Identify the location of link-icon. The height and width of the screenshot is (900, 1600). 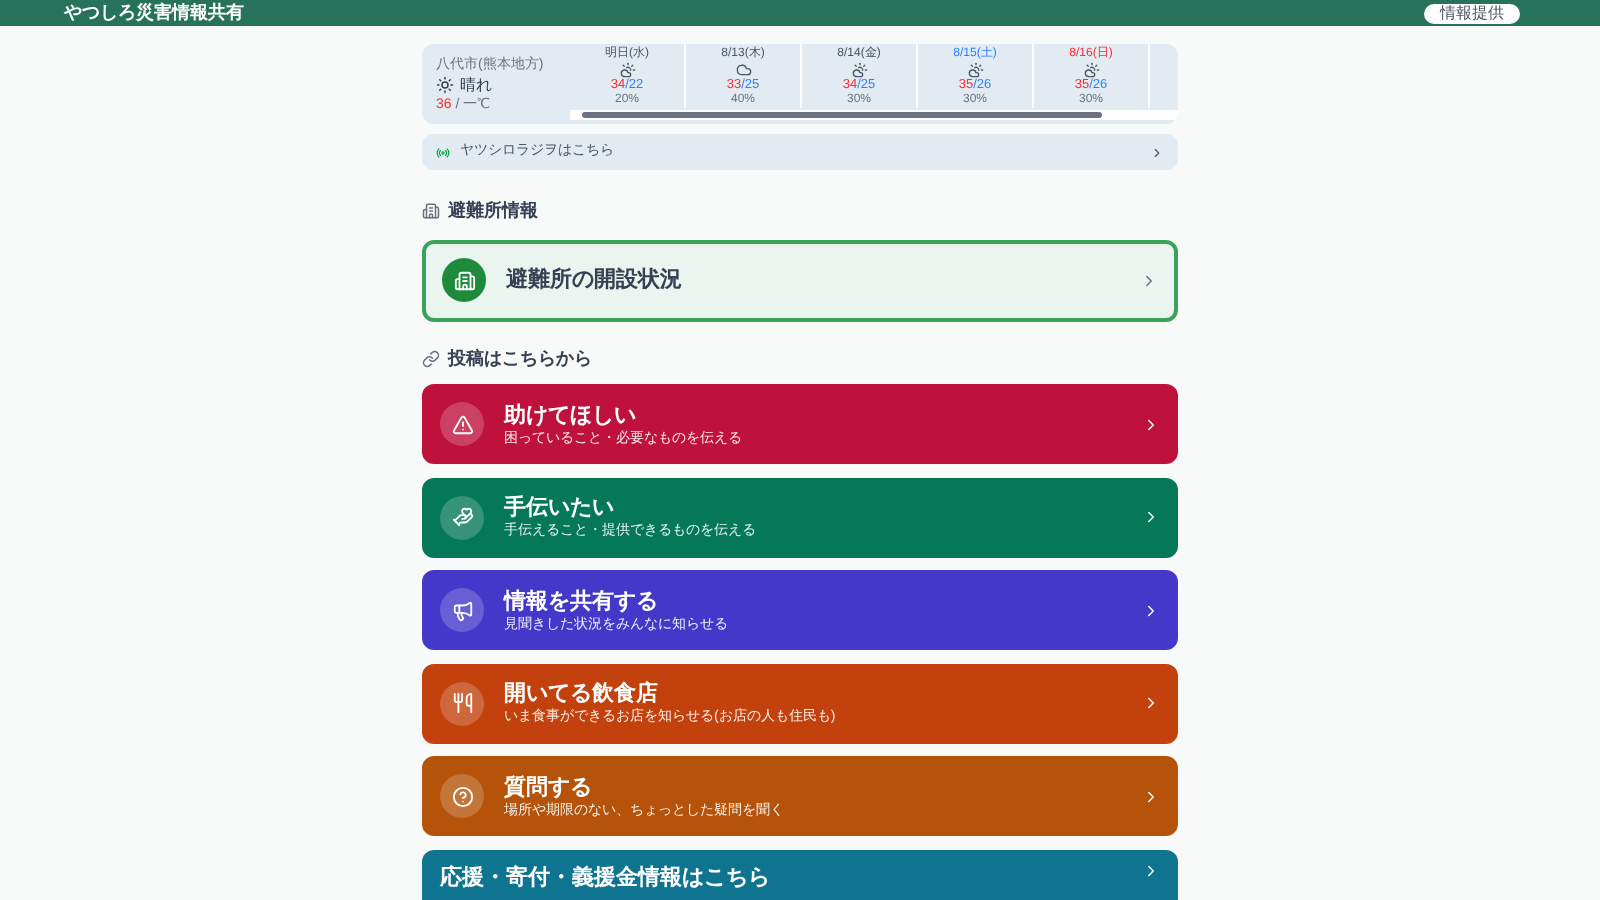
(431, 358).